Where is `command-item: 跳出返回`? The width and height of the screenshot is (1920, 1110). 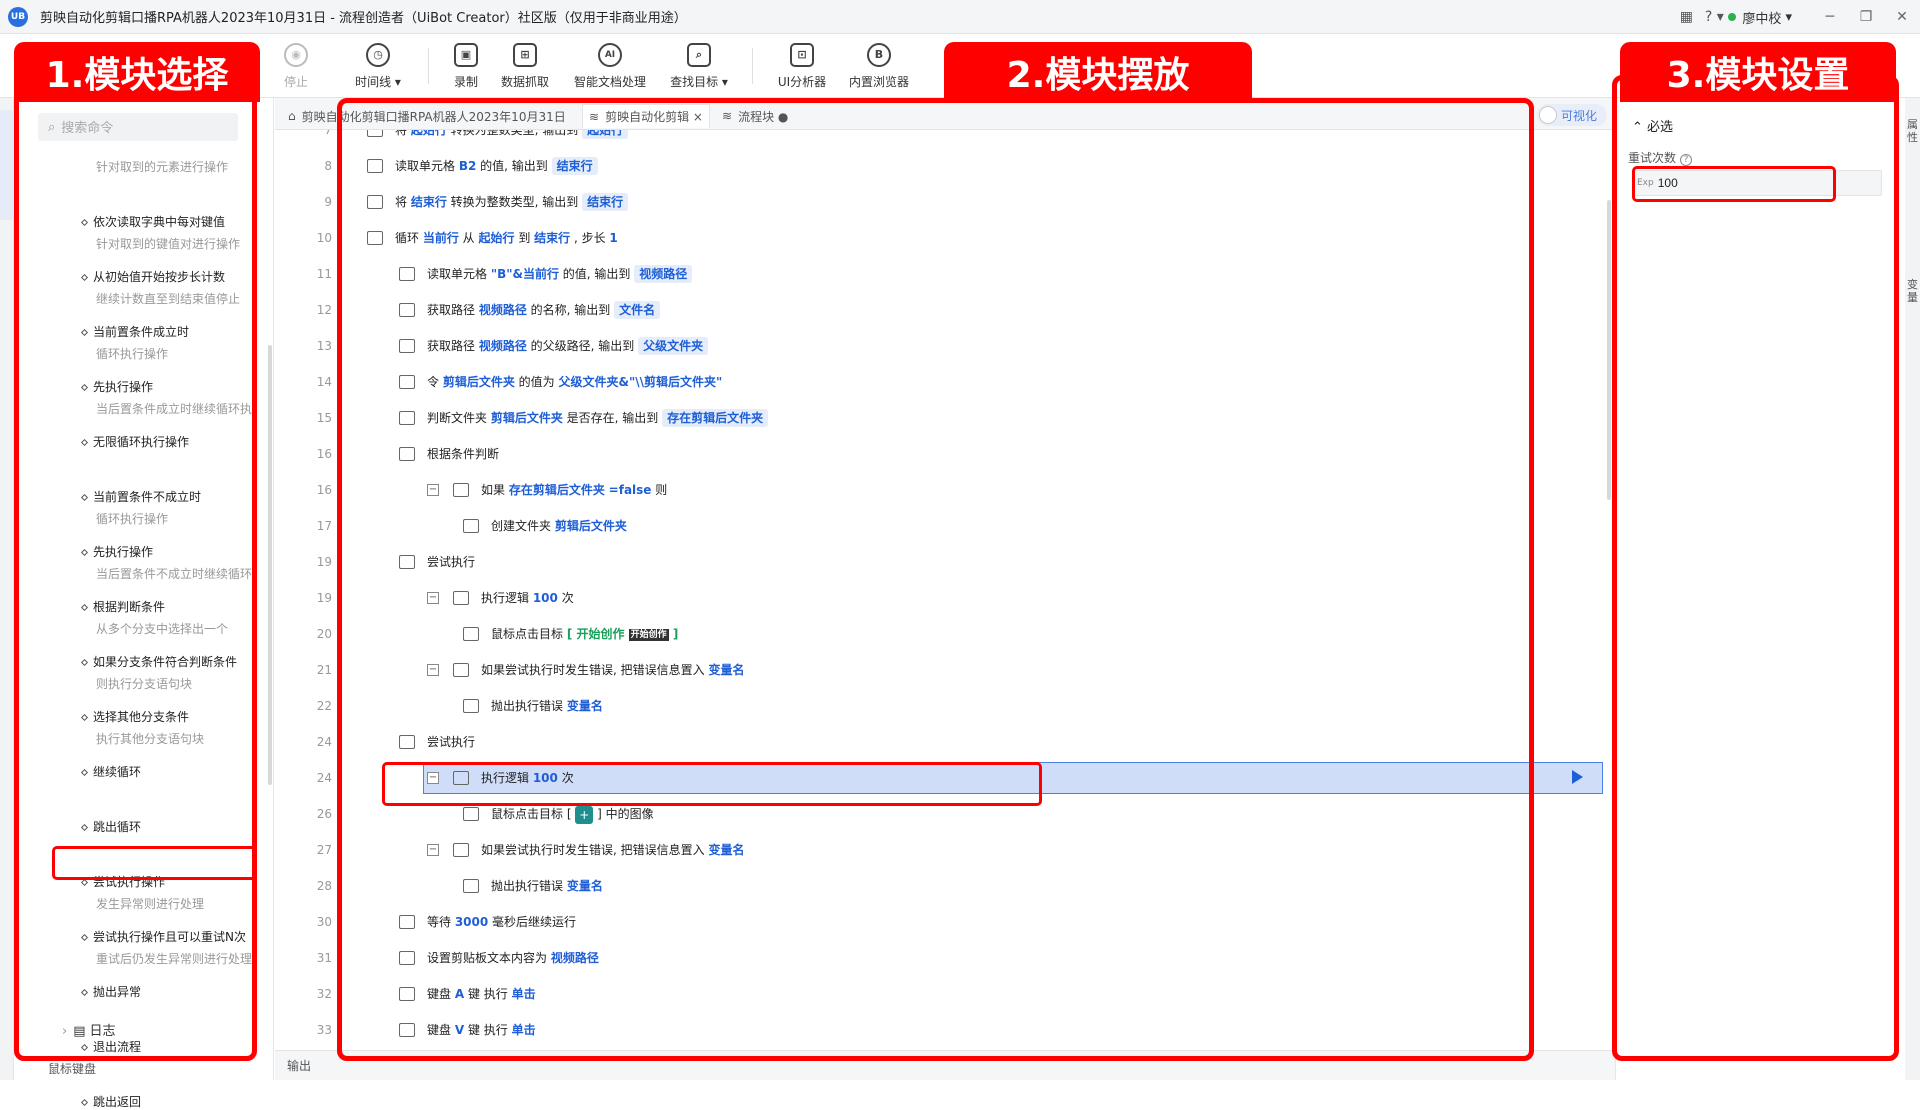 command-item: 跳出返回 is located at coordinates (110, 1101).